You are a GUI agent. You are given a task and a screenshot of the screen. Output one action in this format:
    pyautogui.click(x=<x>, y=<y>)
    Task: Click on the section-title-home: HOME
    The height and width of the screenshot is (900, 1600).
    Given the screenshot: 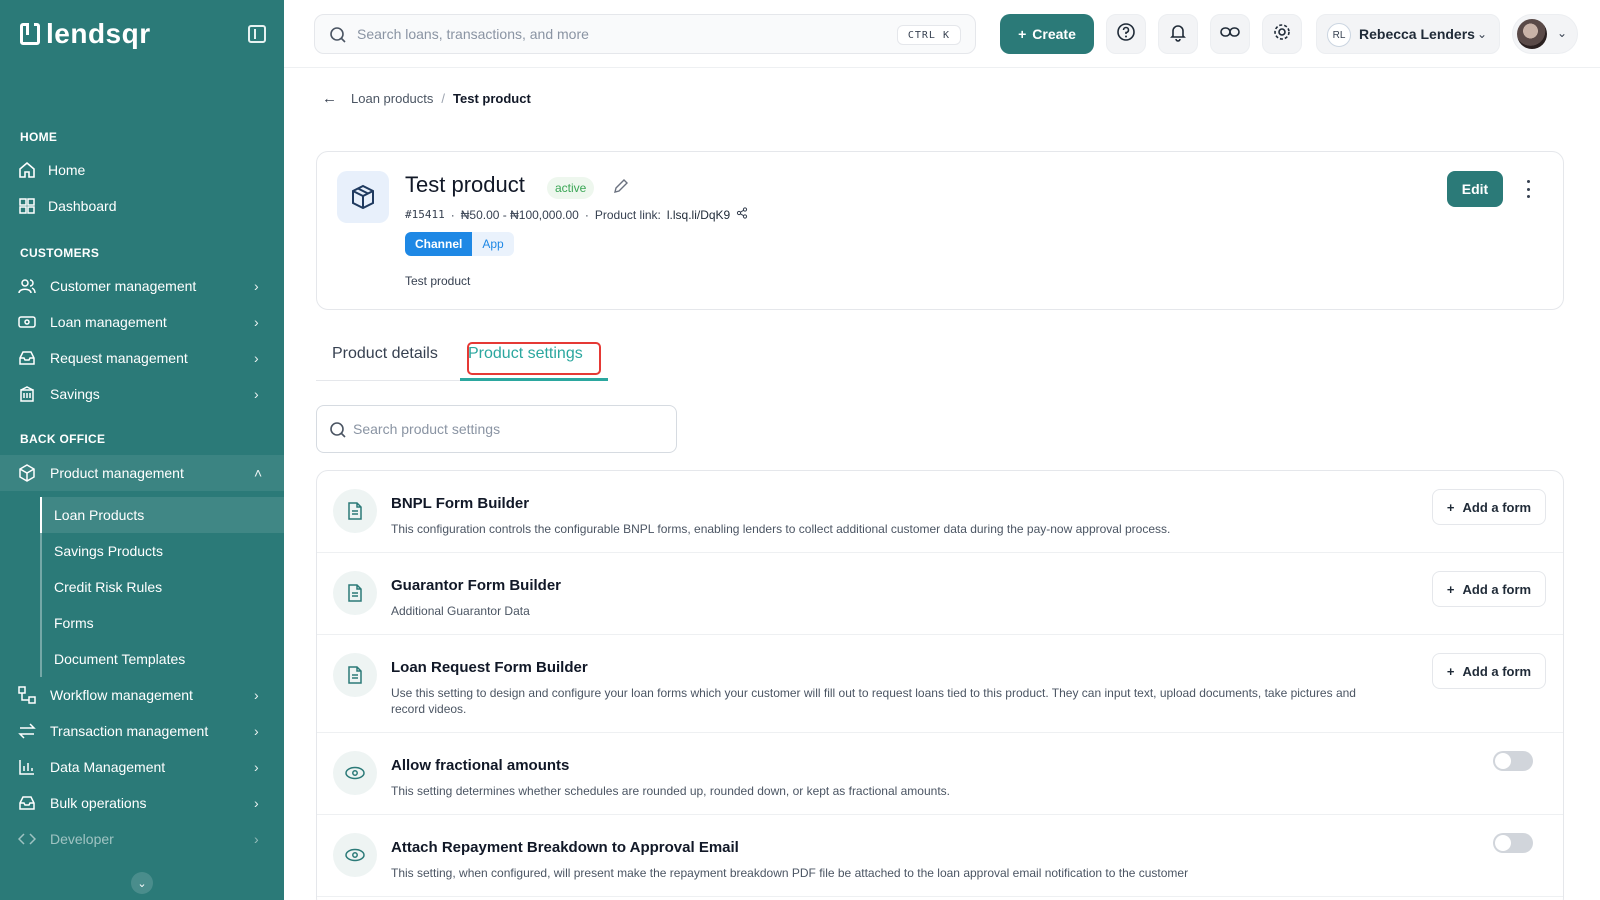 What is the action you would take?
    pyautogui.click(x=39, y=137)
    